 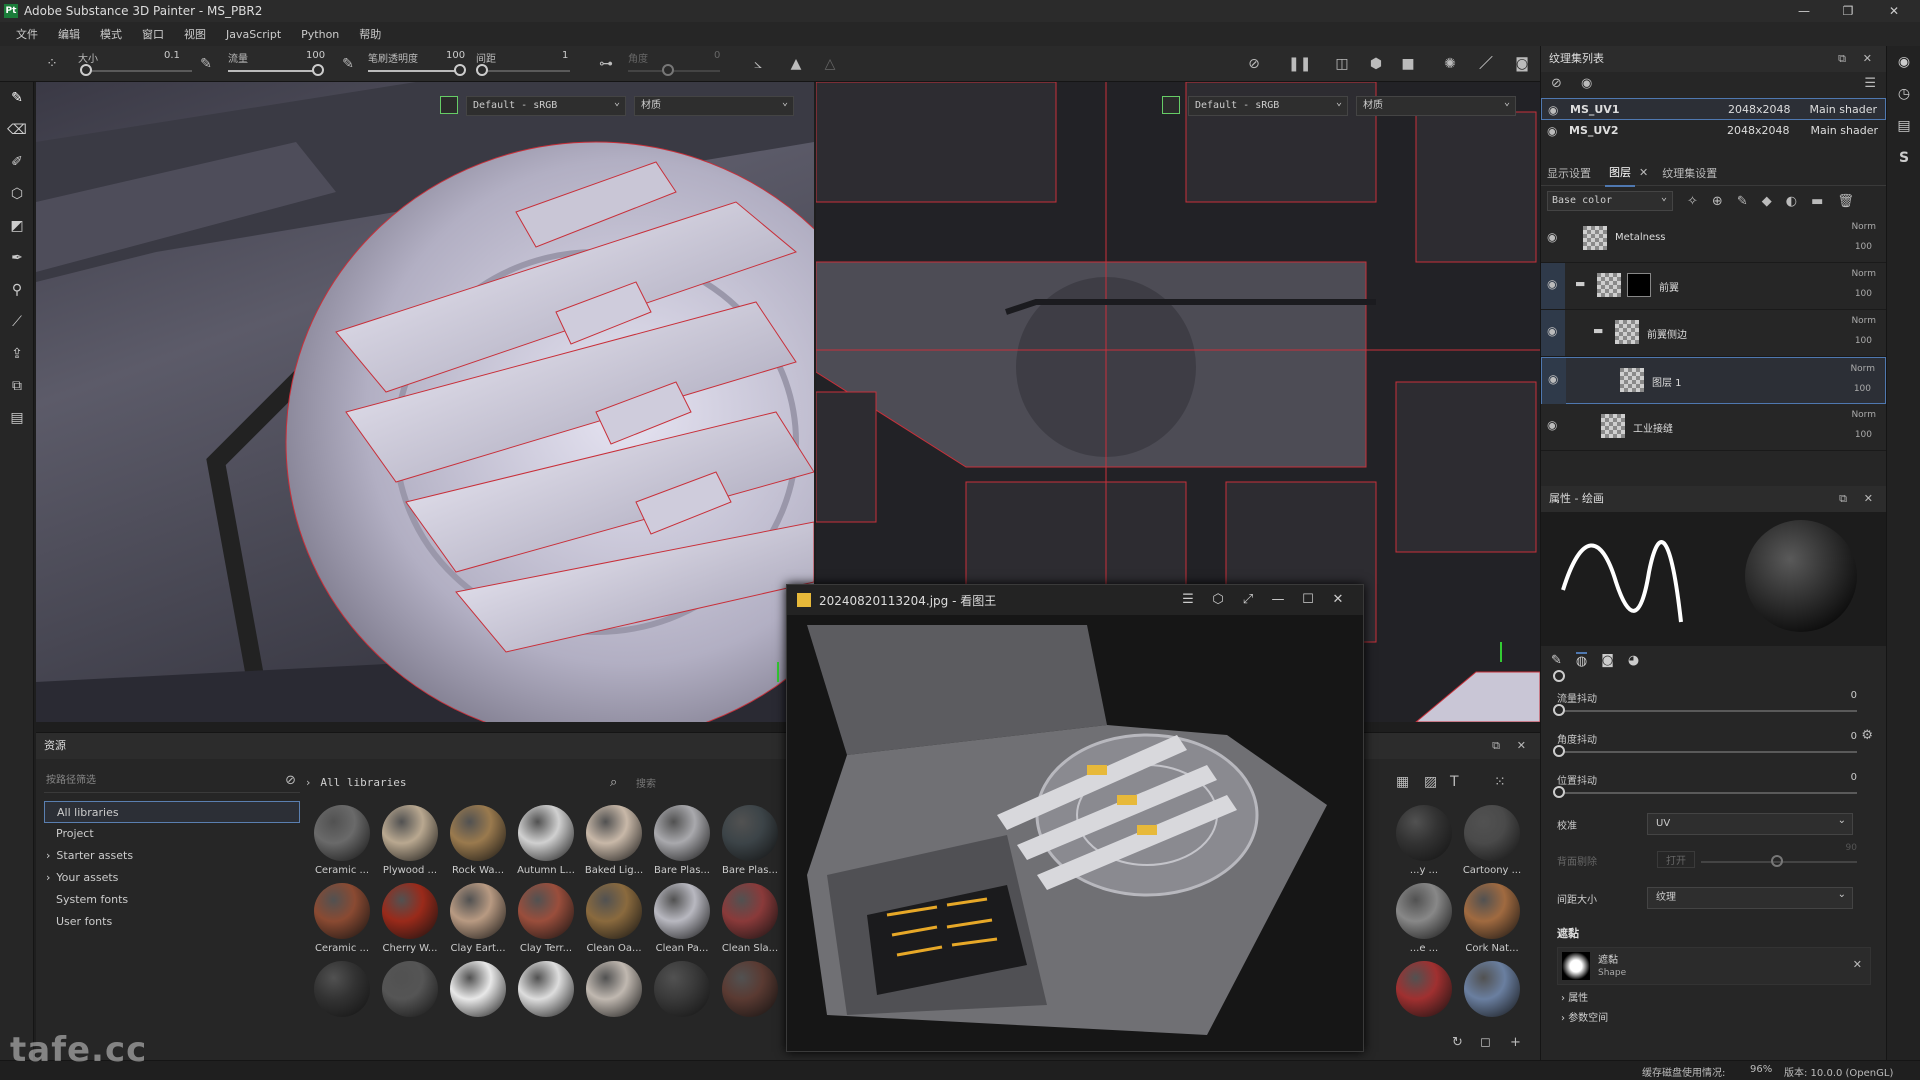 What do you see at coordinates (1692, 201) in the screenshot?
I see `effect-icon: ✧` at bounding box center [1692, 201].